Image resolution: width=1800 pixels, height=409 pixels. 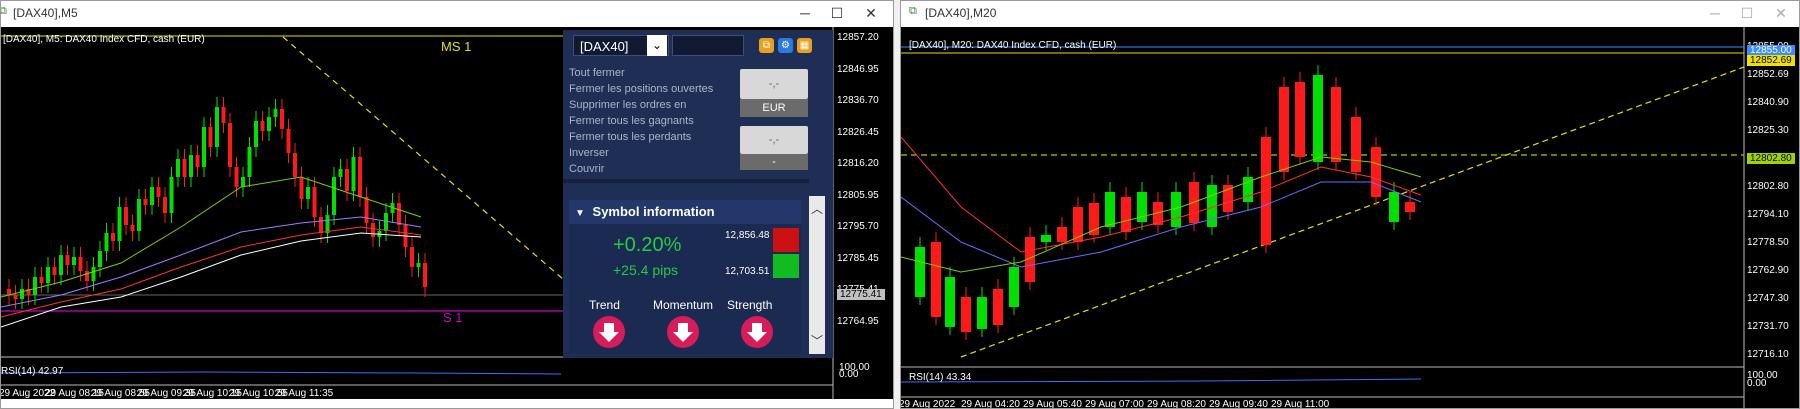 I want to click on panel-scrollbar: ︿ ﹀, so click(x=817, y=275).